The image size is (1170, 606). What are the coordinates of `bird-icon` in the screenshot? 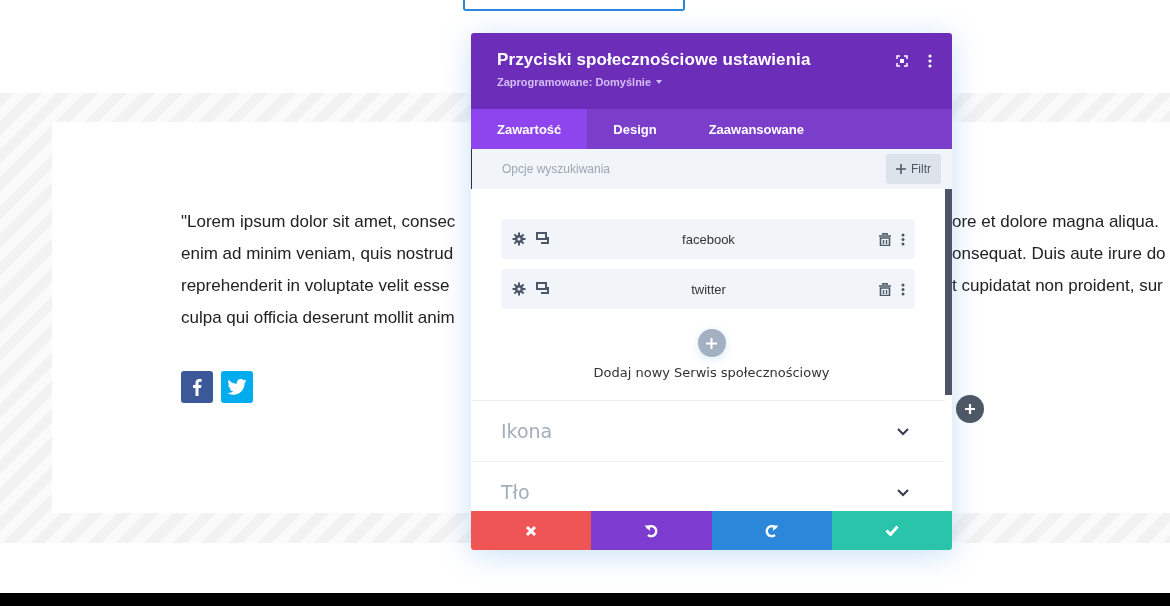 It's located at (237, 387).